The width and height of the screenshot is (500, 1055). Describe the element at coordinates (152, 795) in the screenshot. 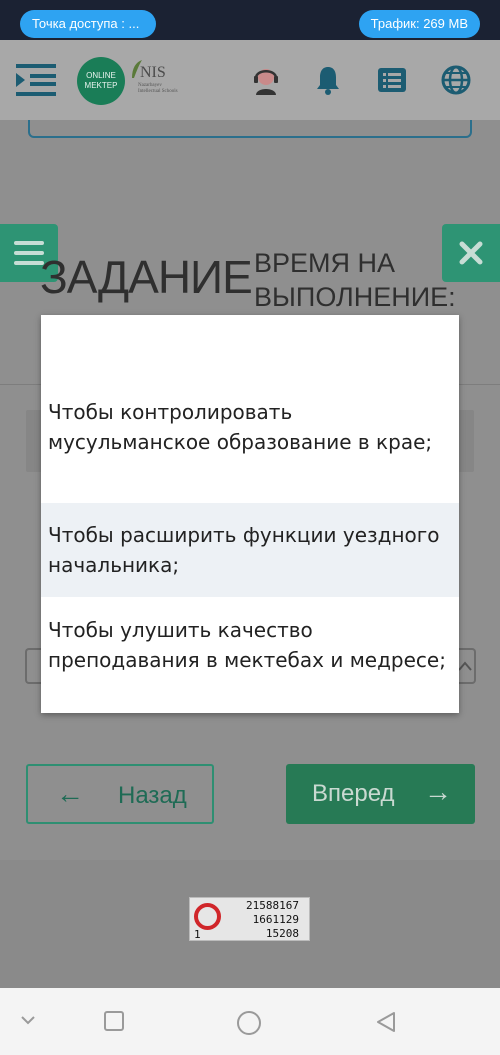

I see `back-button-label: Назад` at that location.